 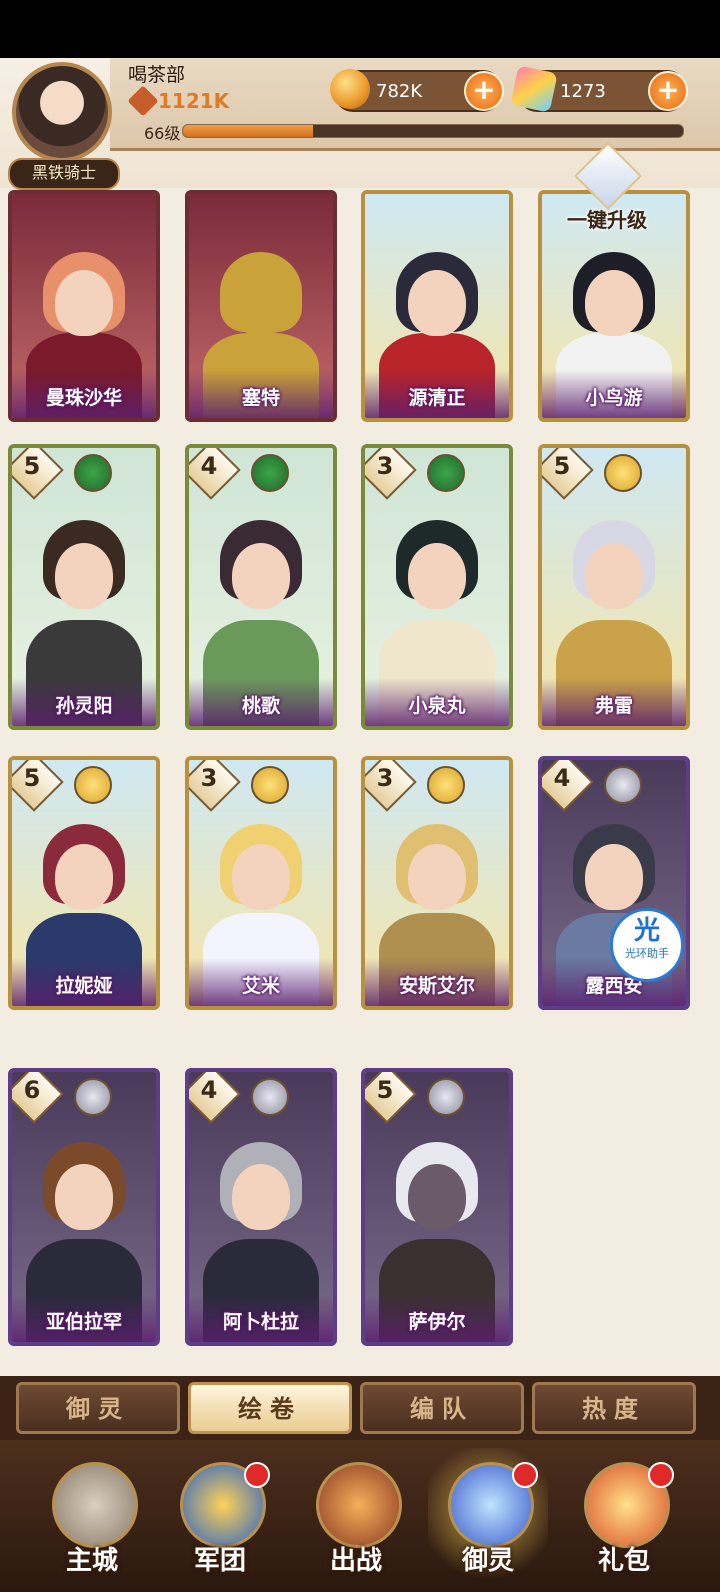 I want to click on nav-label: 主城, so click(x=91, y=1561).